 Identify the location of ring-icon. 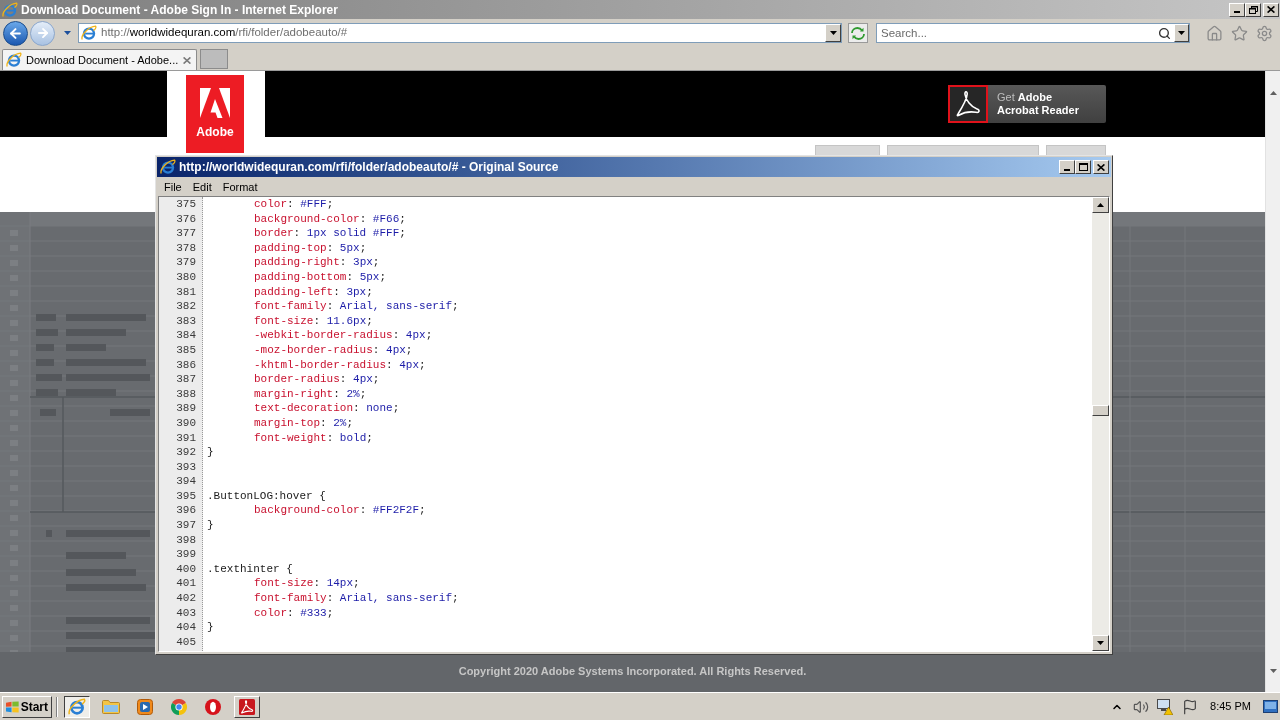
(213, 706).